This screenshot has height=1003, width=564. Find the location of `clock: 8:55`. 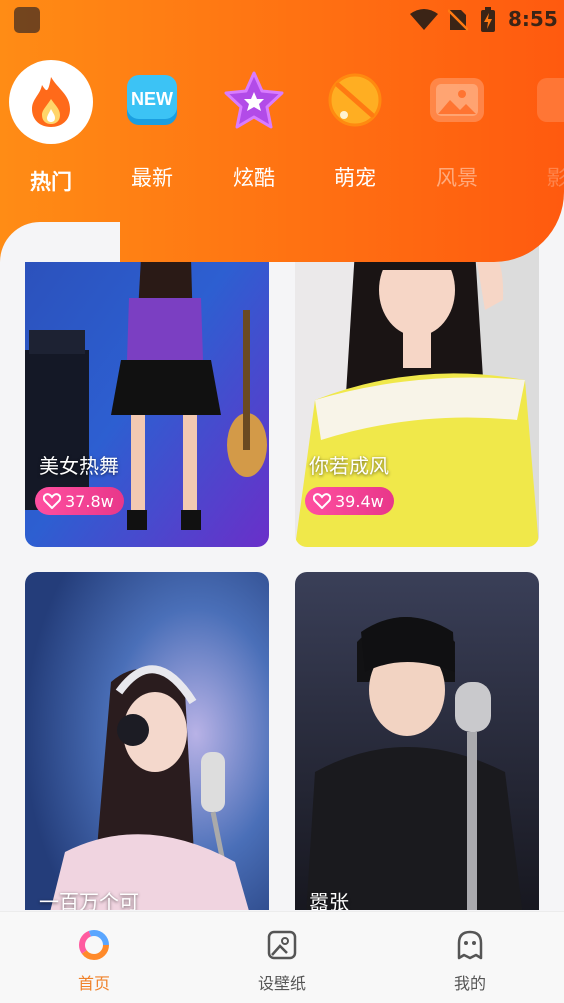

clock: 8:55 is located at coordinates (533, 19).